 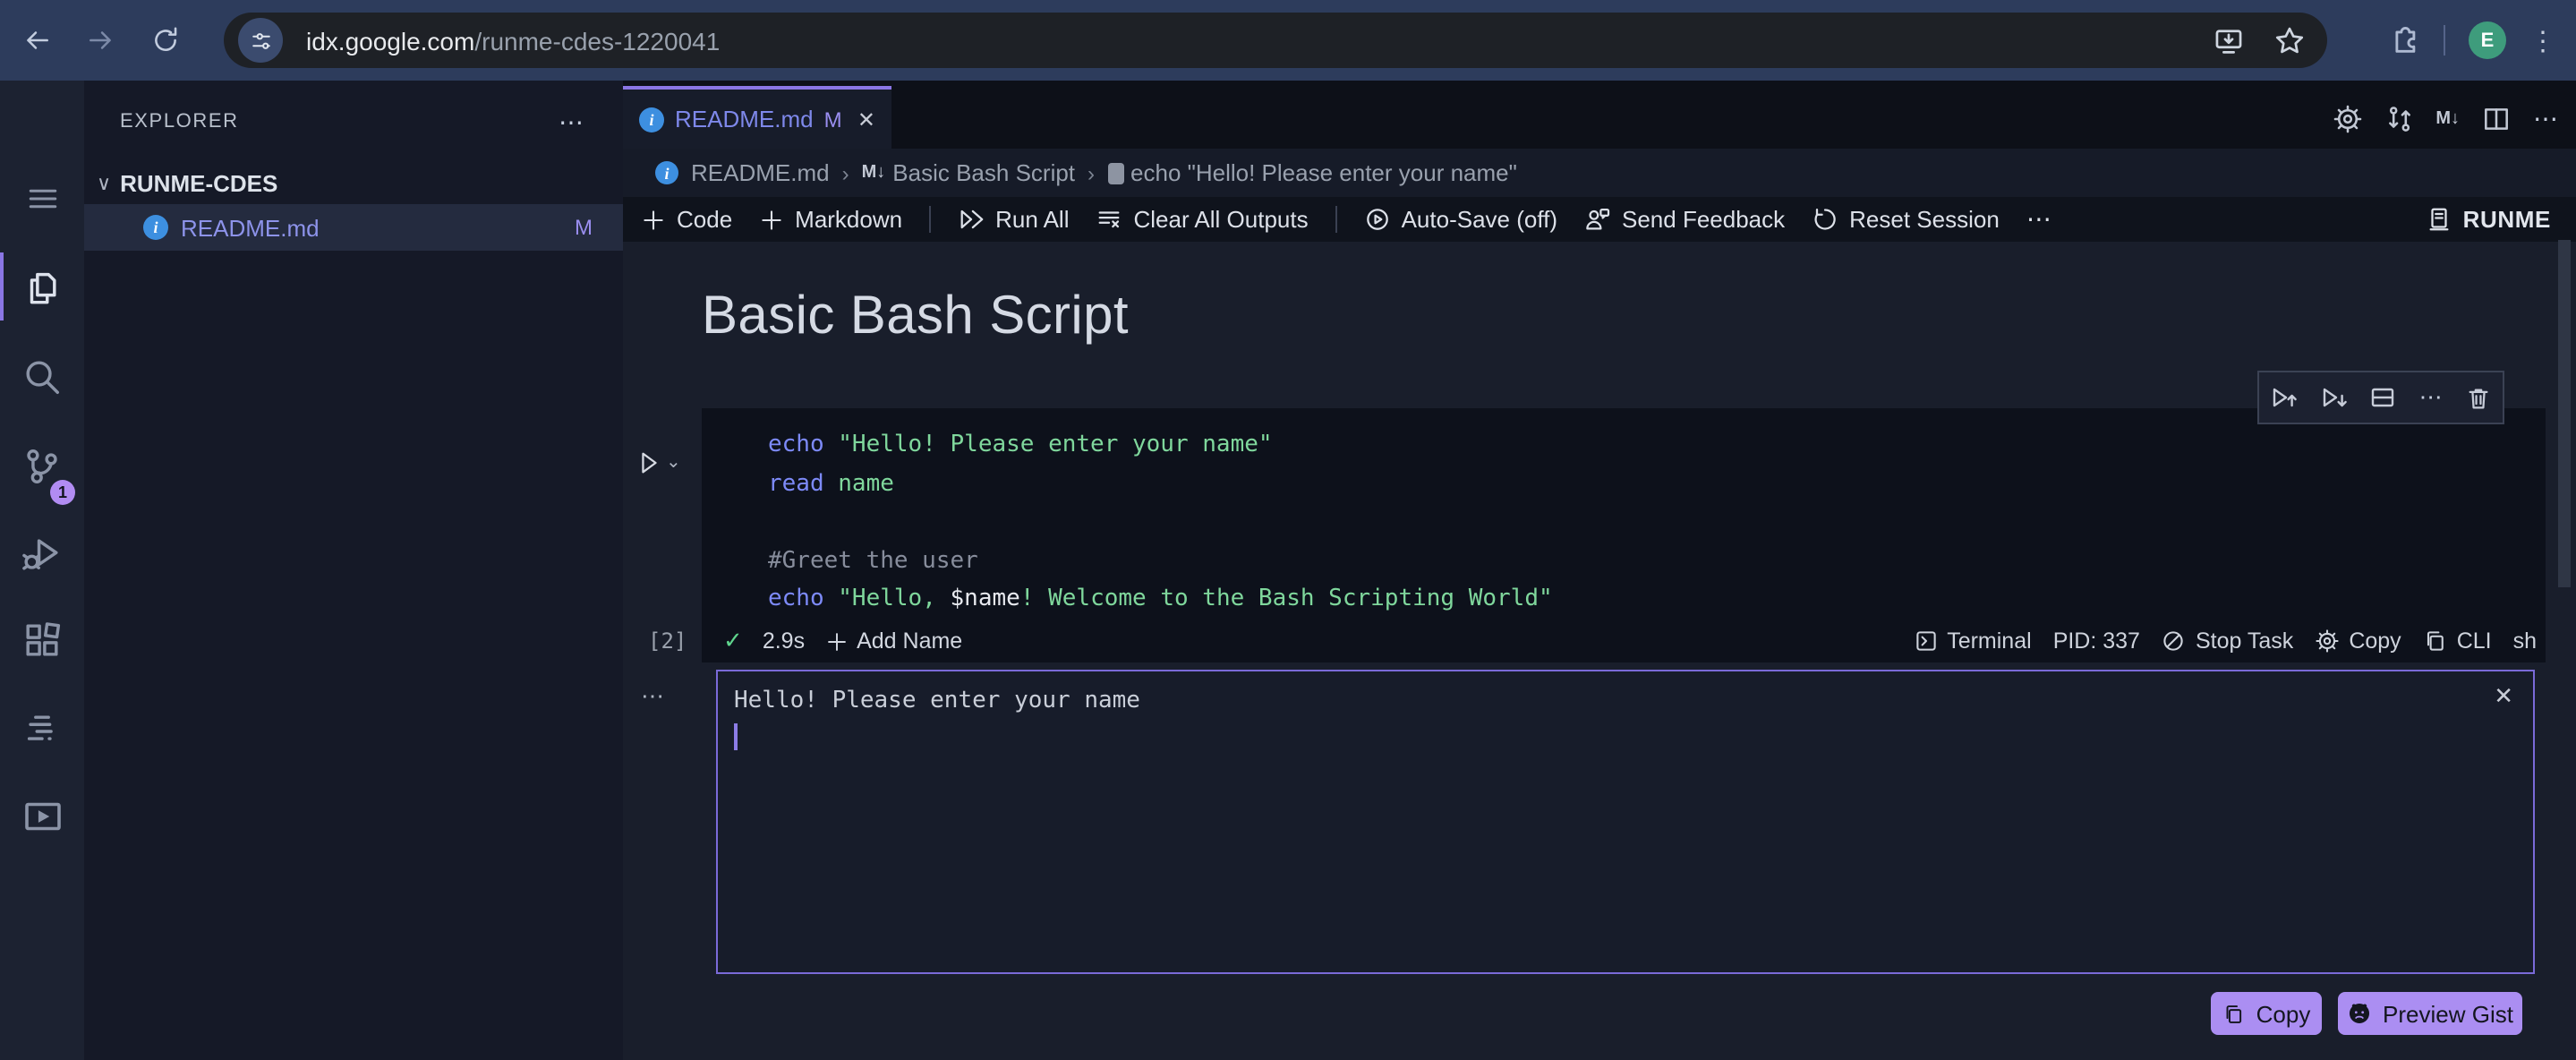 I want to click on menu-button, so click(x=42, y=199).